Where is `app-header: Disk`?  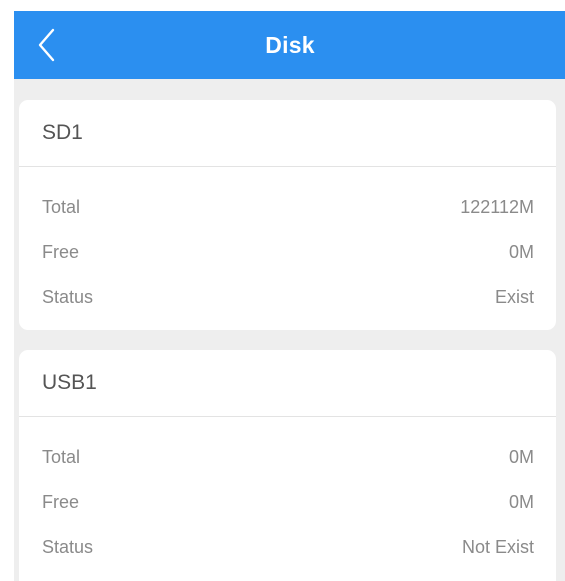
app-header: Disk is located at coordinates (289, 45).